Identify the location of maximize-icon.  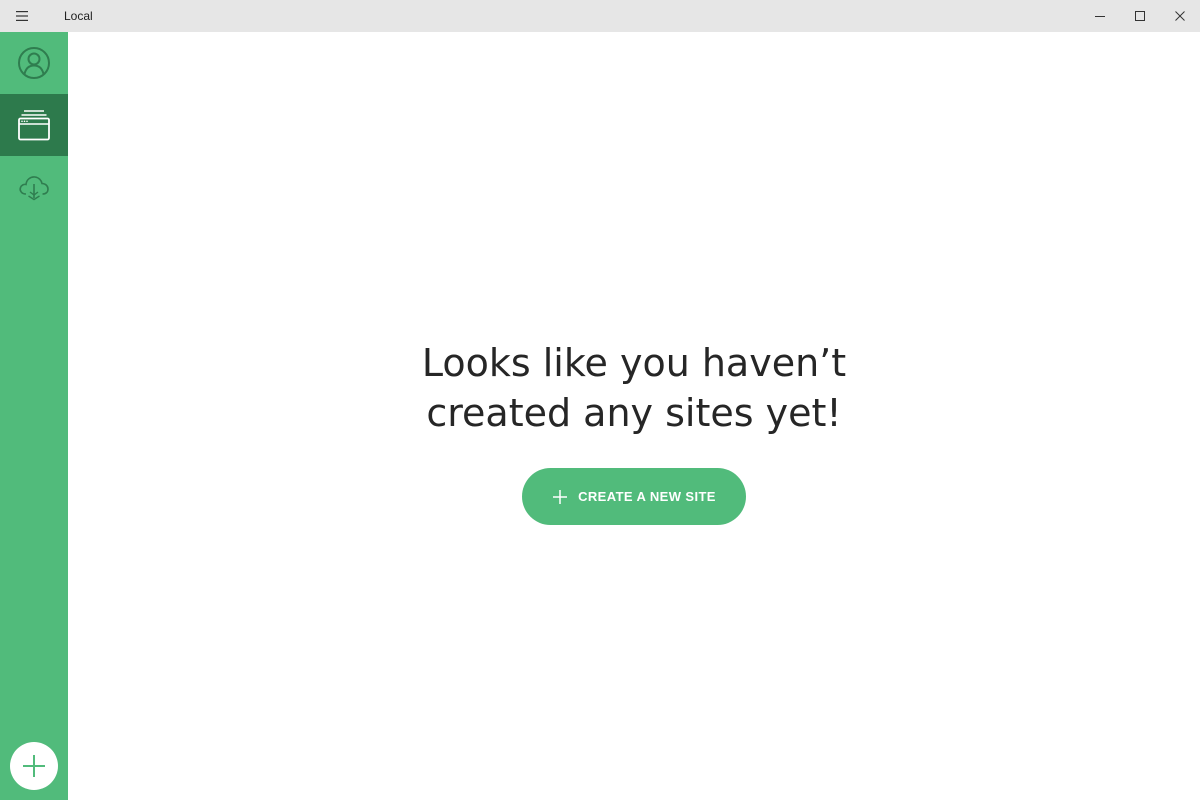
(1140, 16).